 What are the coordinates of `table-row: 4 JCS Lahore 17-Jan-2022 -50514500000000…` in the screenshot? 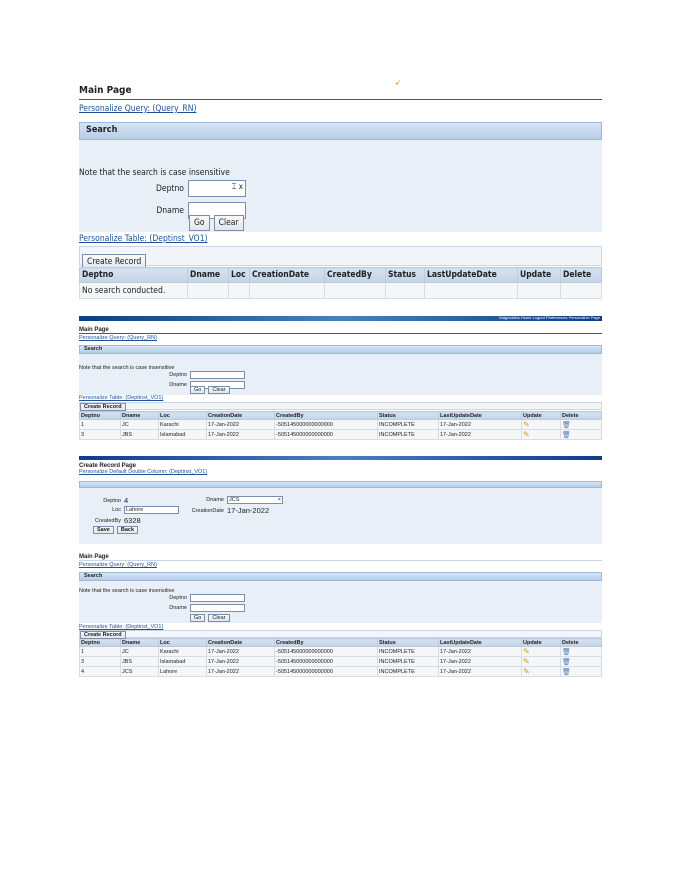 It's located at (340, 671).